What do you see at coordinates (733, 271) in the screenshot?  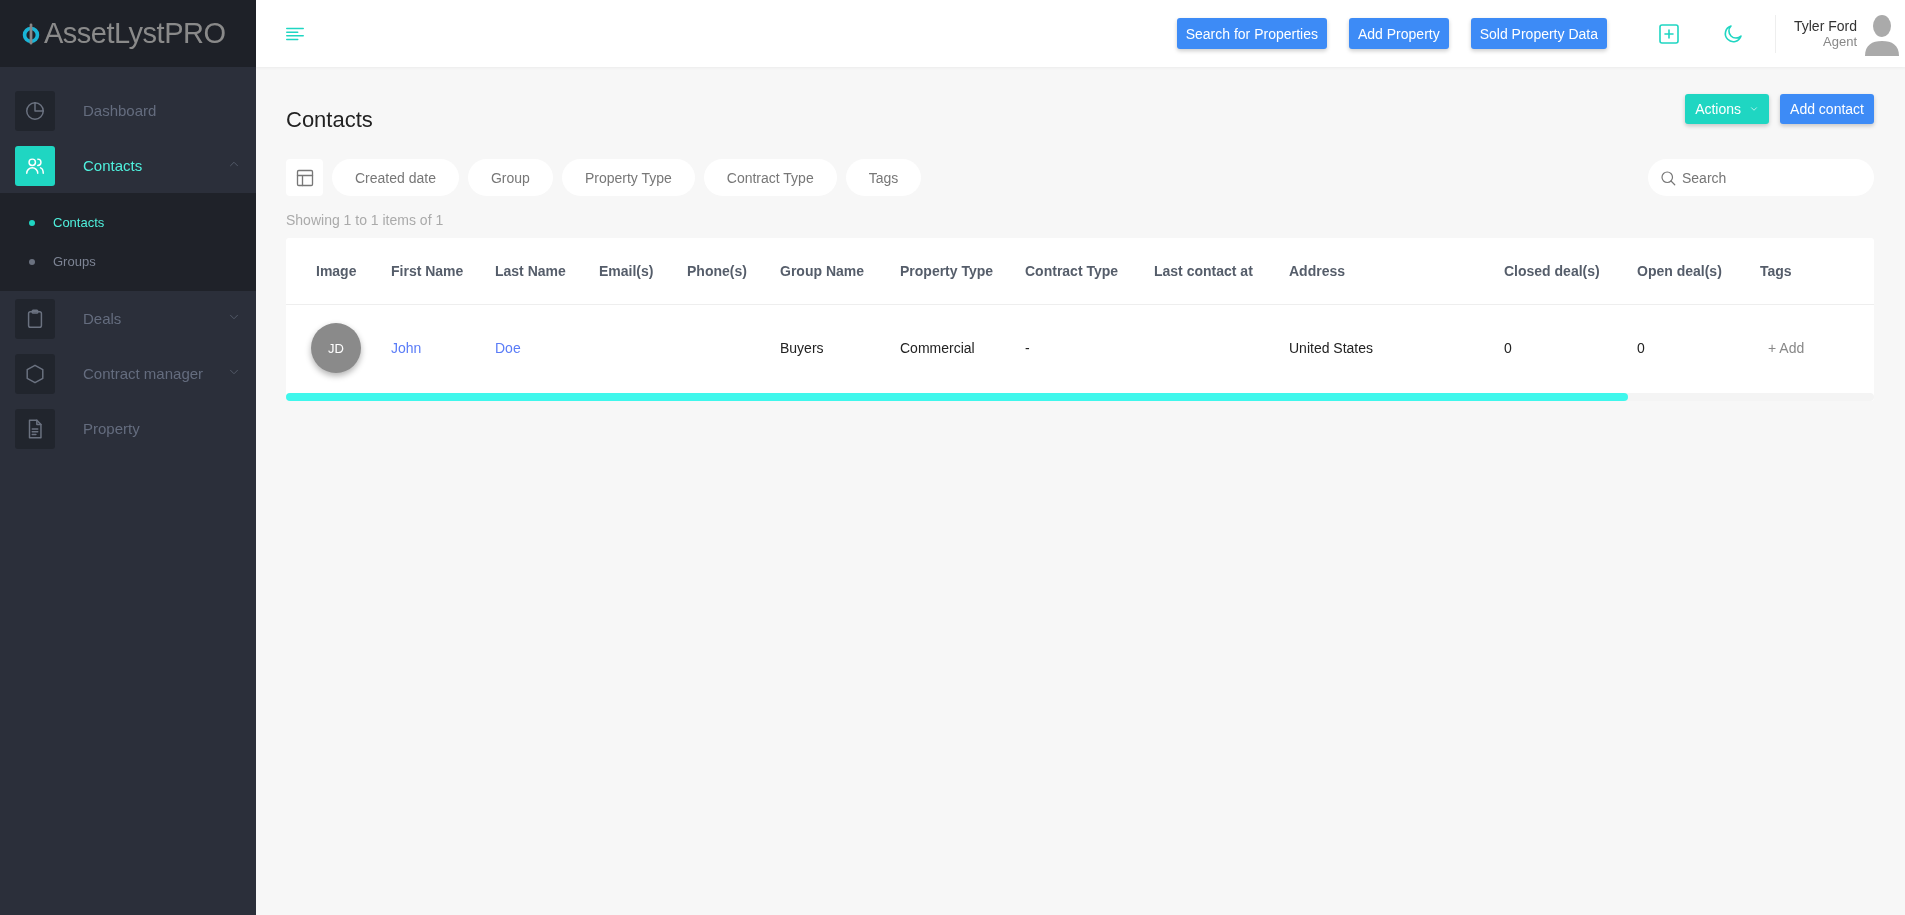 I see `column-header: Phone(s)` at bounding box center [733, 271].